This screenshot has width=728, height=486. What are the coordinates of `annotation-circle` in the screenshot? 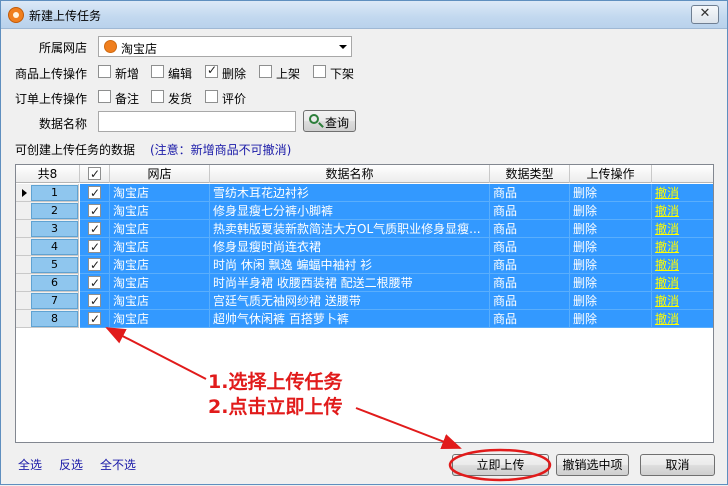 It's located at (500, 465).